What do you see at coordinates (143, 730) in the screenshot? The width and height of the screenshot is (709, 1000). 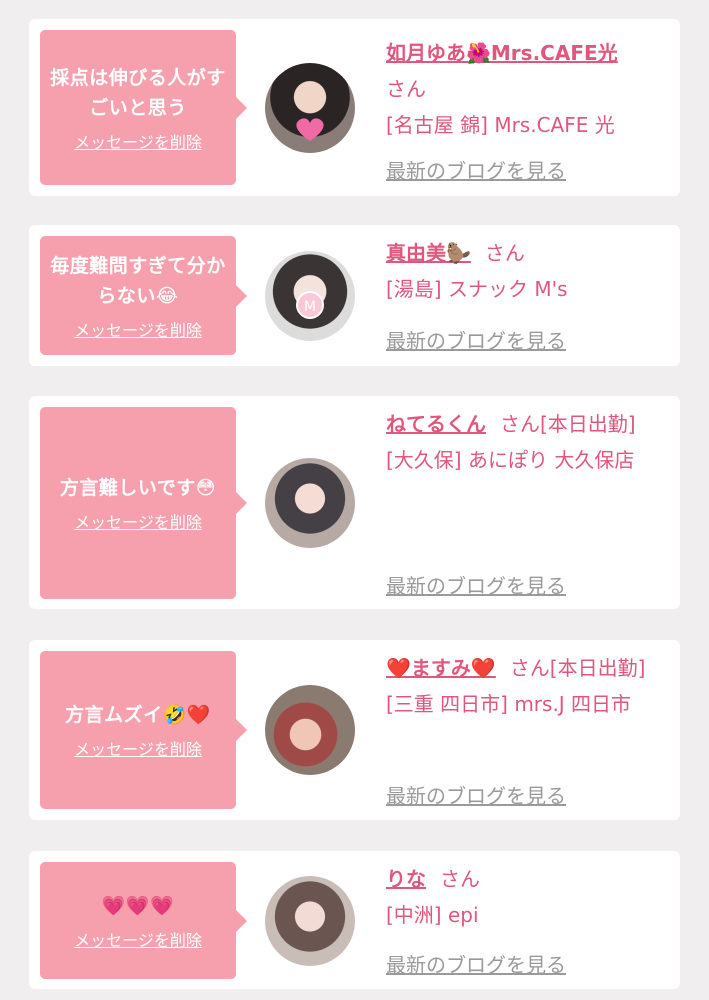 I see `message-bubble: 方言ムズイ🤣❤️ メッセージを削除` at bounding box center [143, 730].